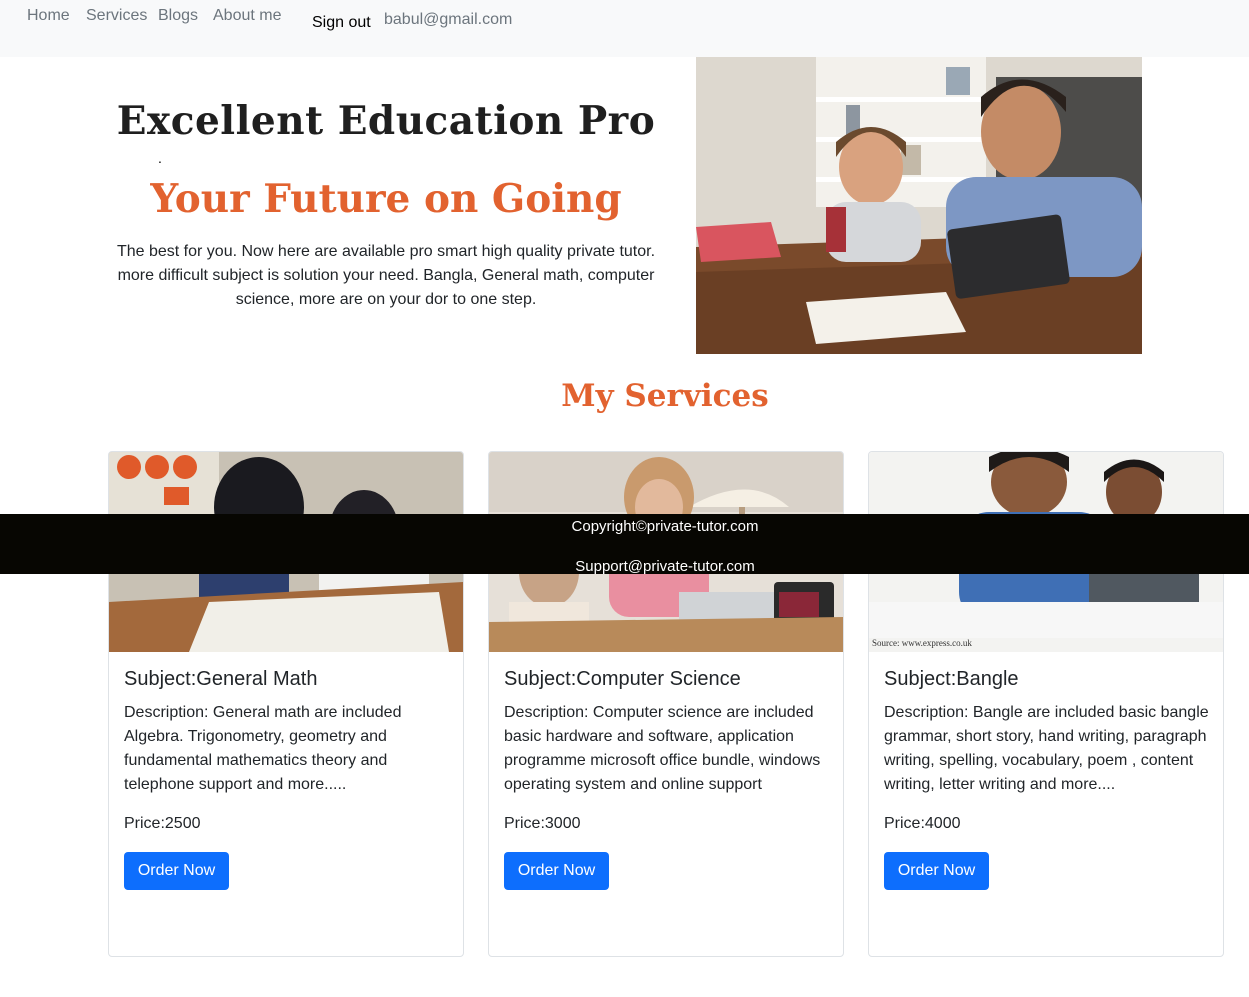 This screenshot has width=1249, height=997. Describe the element at coordinates (922, 823) in the screenshot. I see `card-price: Price:4000` at that location.